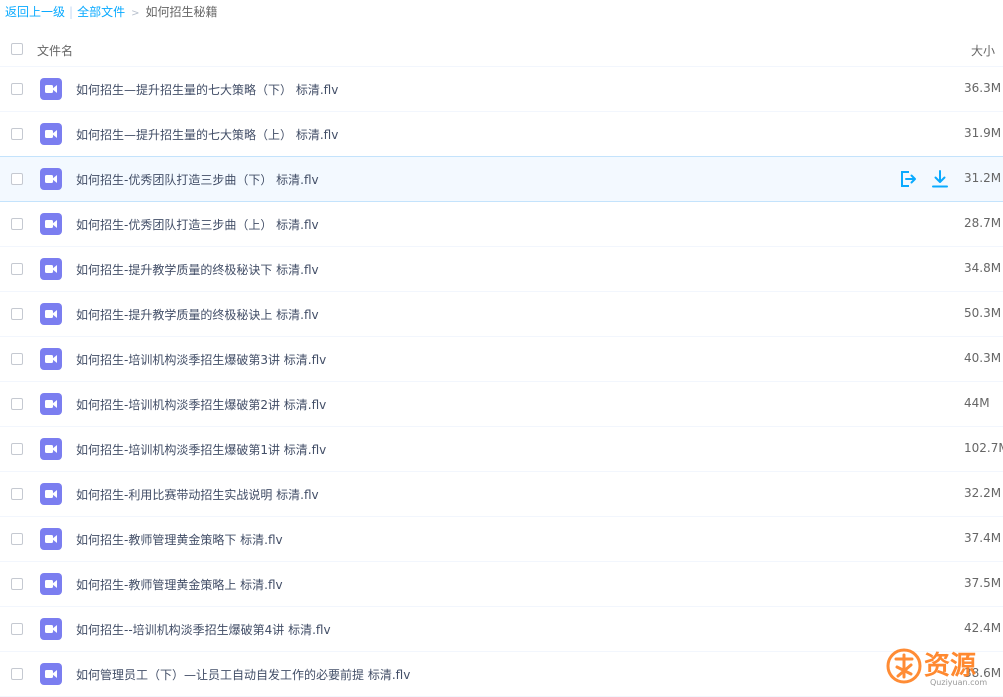 The image size is (1003, 697). Describe the element at coordinates (243, 674) in the screenshot. I see `file-name-link: 如何管理员工（下）—让员工自动自发工作的必要前提 标清.flv` at that location.